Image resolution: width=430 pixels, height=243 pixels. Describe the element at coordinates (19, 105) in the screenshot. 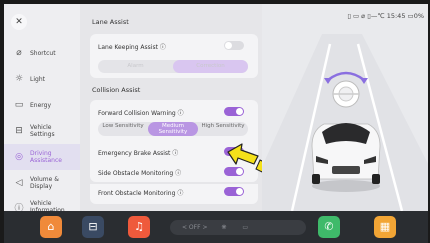

I see `battery-icon: ▭` at that location.